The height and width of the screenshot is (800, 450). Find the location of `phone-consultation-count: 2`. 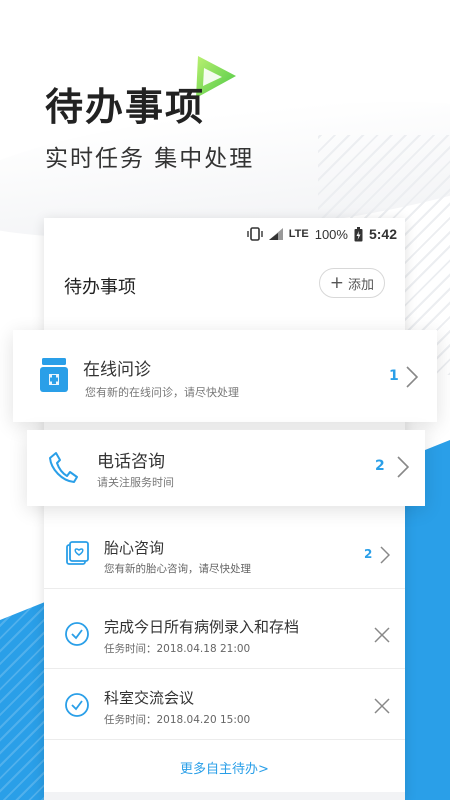

phone-consultation-count: 2 is located at coordinates (380, 466).